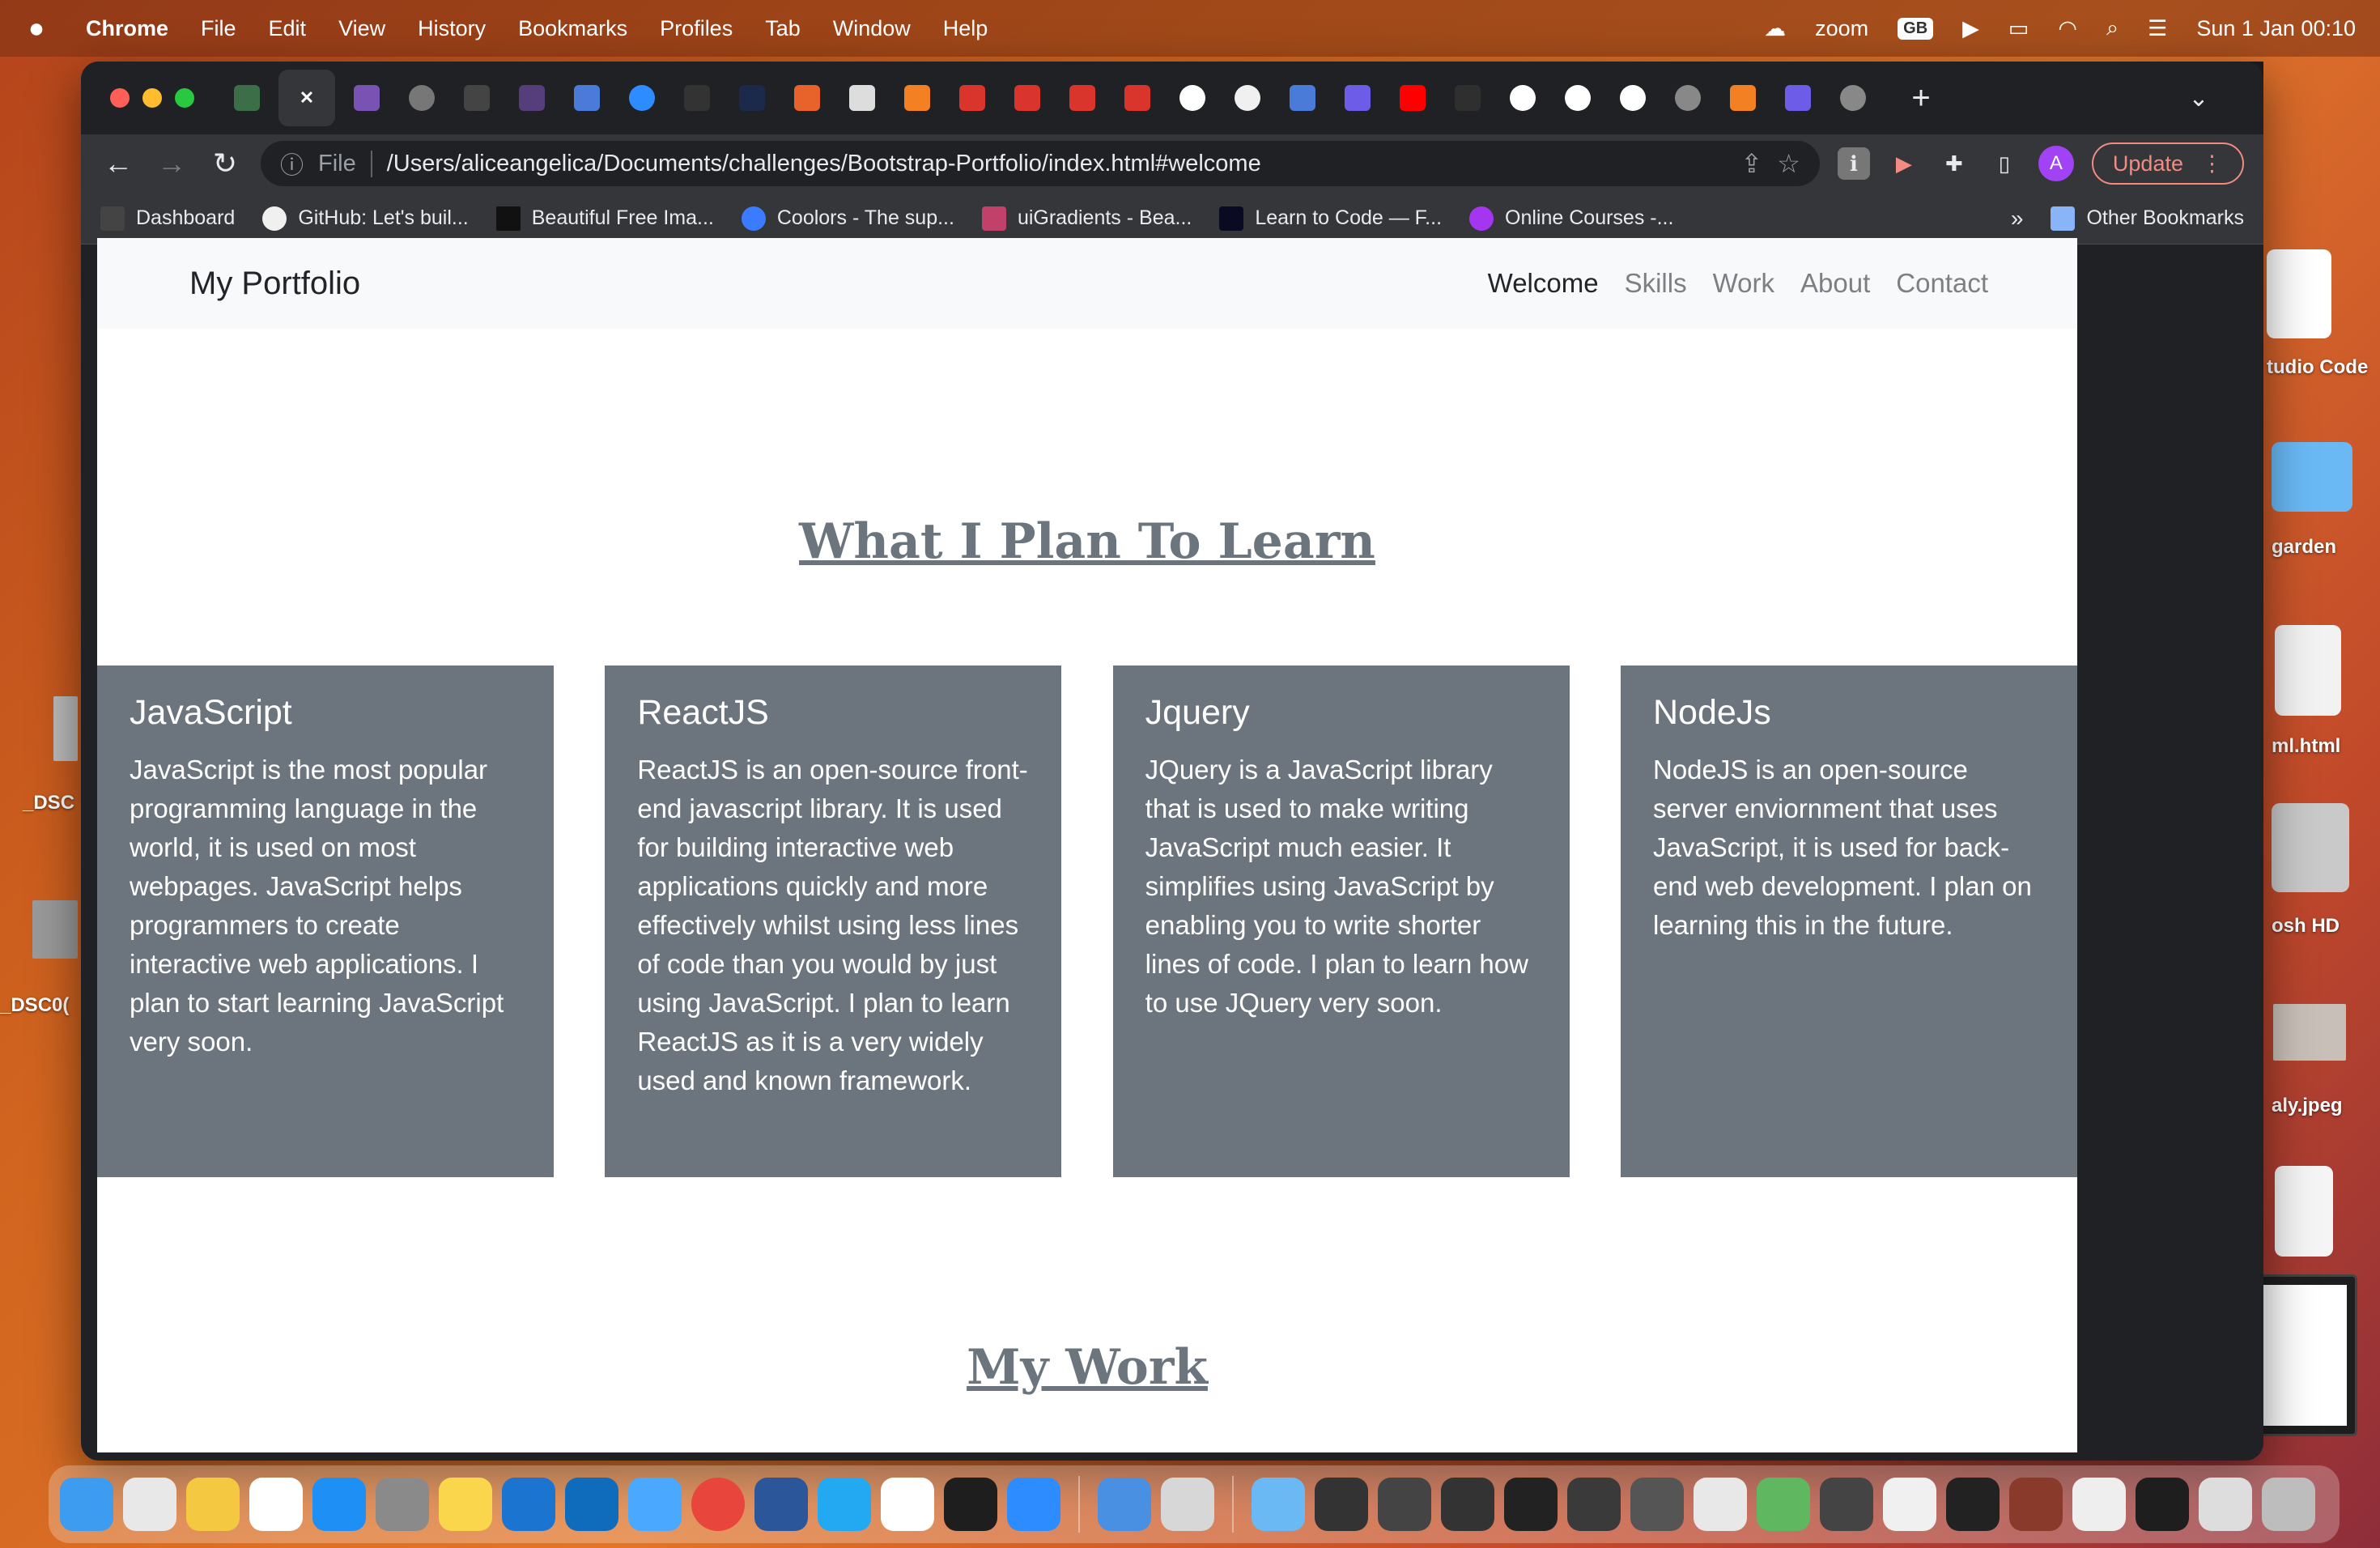 The image size is (2380, 1548). Describe the element at coordinates (2198, 99) in the screenshot. I see `tab-search-chevron-down-icon: ⌄` at that location.